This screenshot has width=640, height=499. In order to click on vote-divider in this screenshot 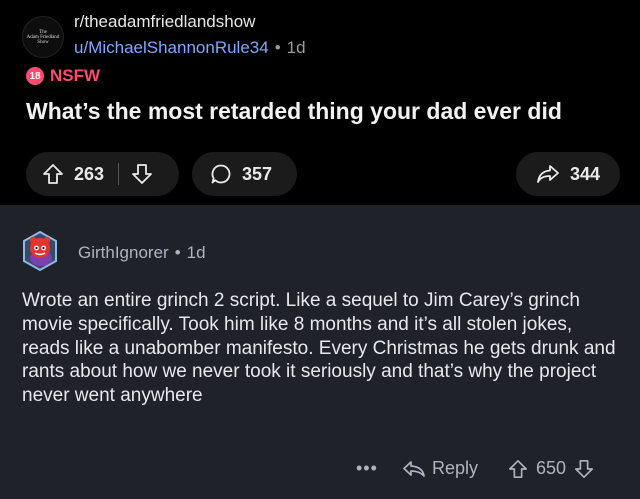, I will do `click(119, 174)`.